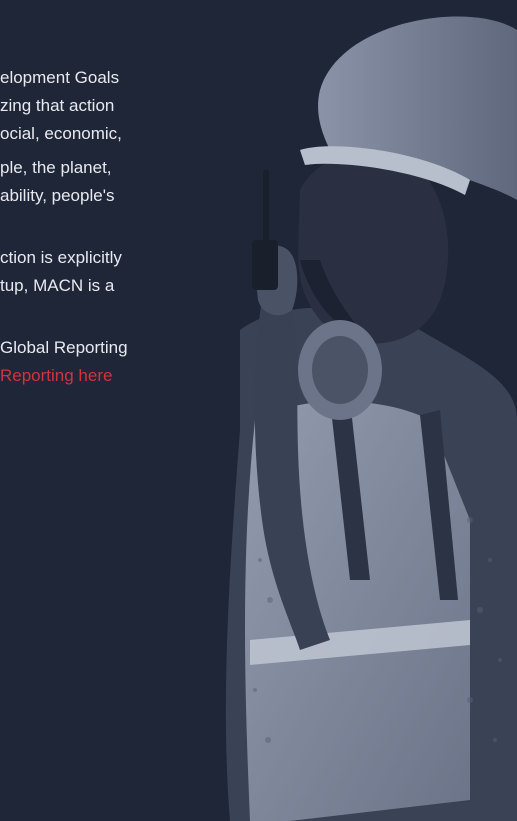  Describe the element at coordinates (150, 362) in the screenshot. I see `paragraph-4: Global Reporting Reporting here` at that location.